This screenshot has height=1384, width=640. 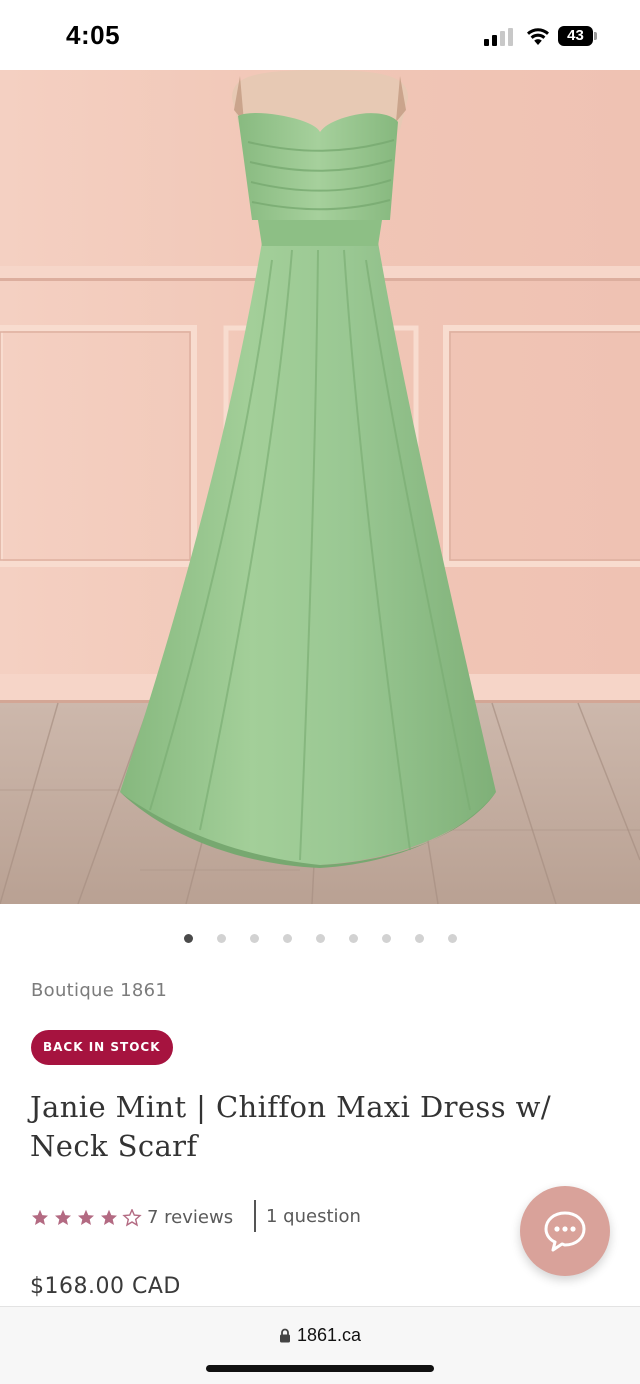 I want to click on wifi-icon, so click(x=538, y=36).